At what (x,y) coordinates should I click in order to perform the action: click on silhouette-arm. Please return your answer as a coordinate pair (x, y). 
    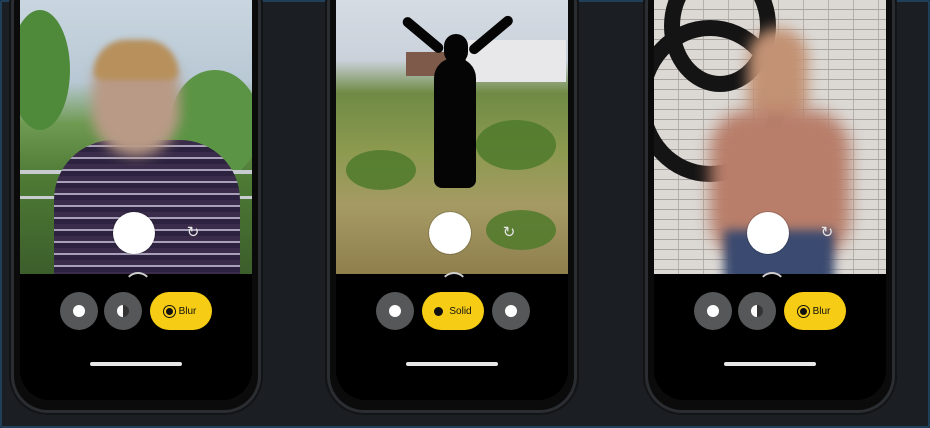
    Looking at the image, I should click on (423, 35).